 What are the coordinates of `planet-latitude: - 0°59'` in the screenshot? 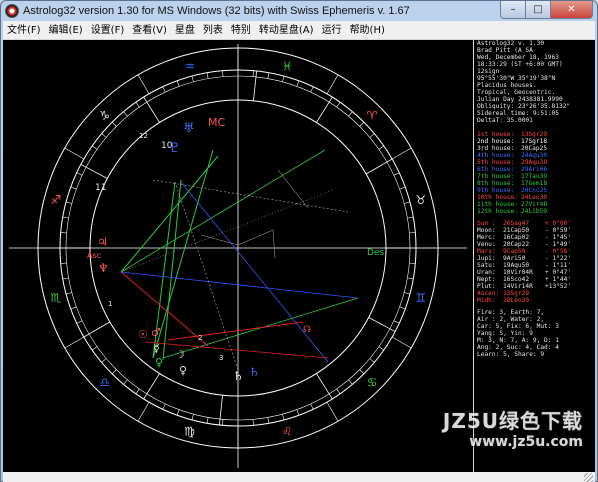 It's located at (558, 230).